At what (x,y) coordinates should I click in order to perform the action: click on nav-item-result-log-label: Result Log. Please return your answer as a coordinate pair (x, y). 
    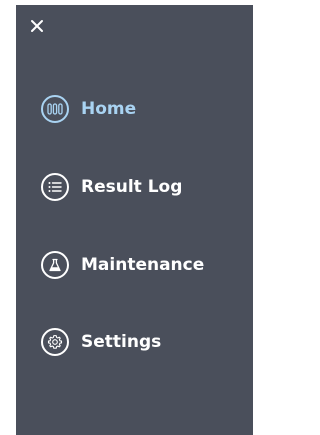
    Looking at the image, I should click on (132, 187).